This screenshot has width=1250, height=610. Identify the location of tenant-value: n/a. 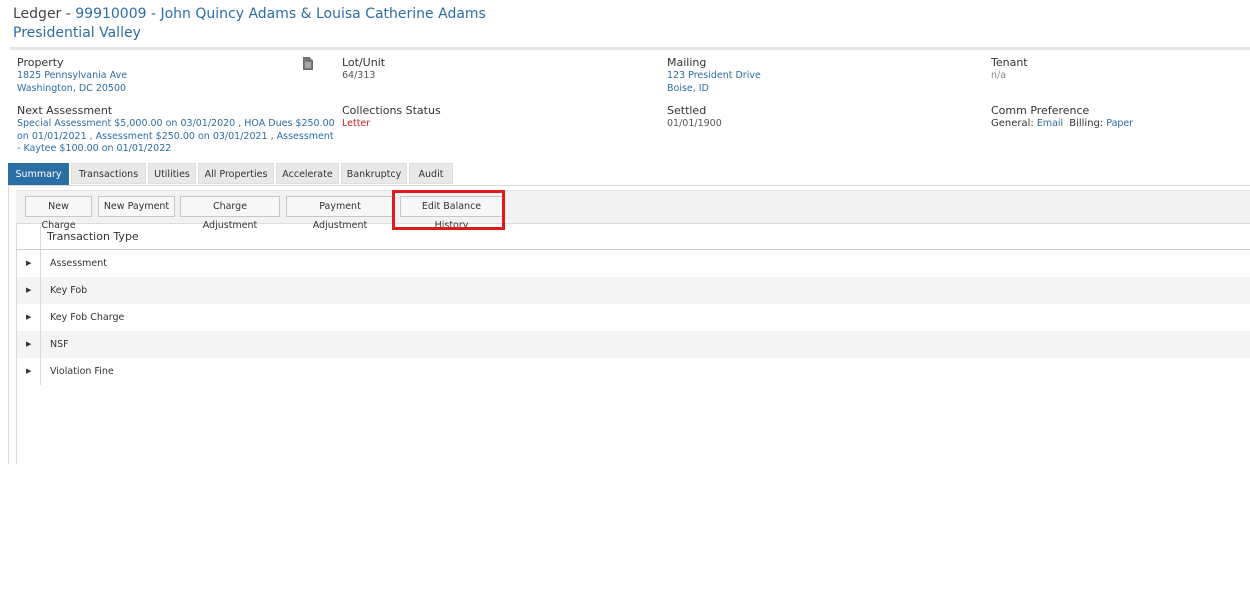
(999, 75).